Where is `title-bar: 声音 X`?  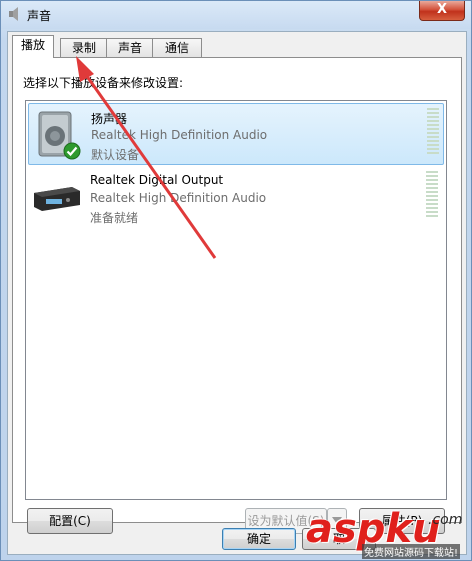
title-bar: 声音 X is located at coordinates (236, 15).